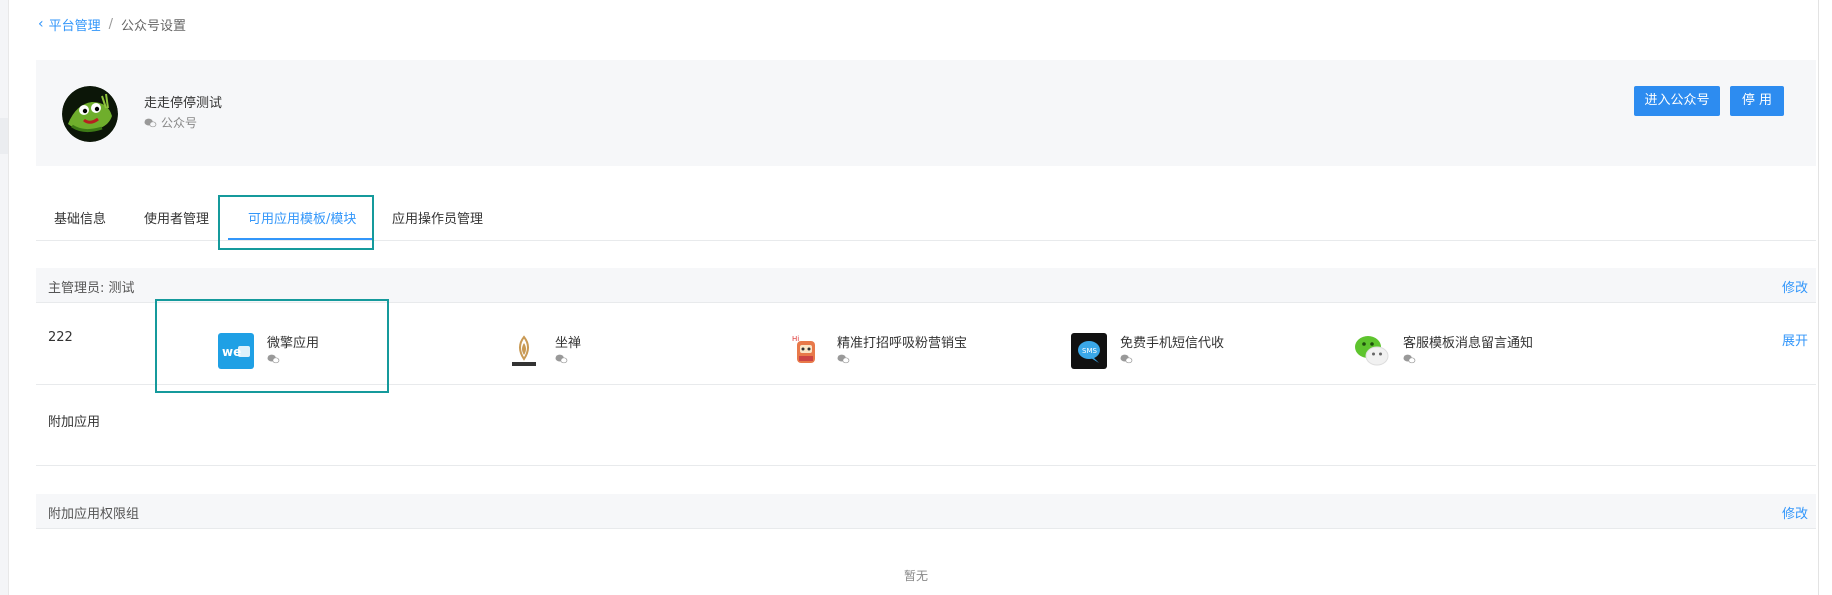  Describe the element at coordinates (183, 103) in the screenshot. I see `account-name: 走走停停测试` at that location.